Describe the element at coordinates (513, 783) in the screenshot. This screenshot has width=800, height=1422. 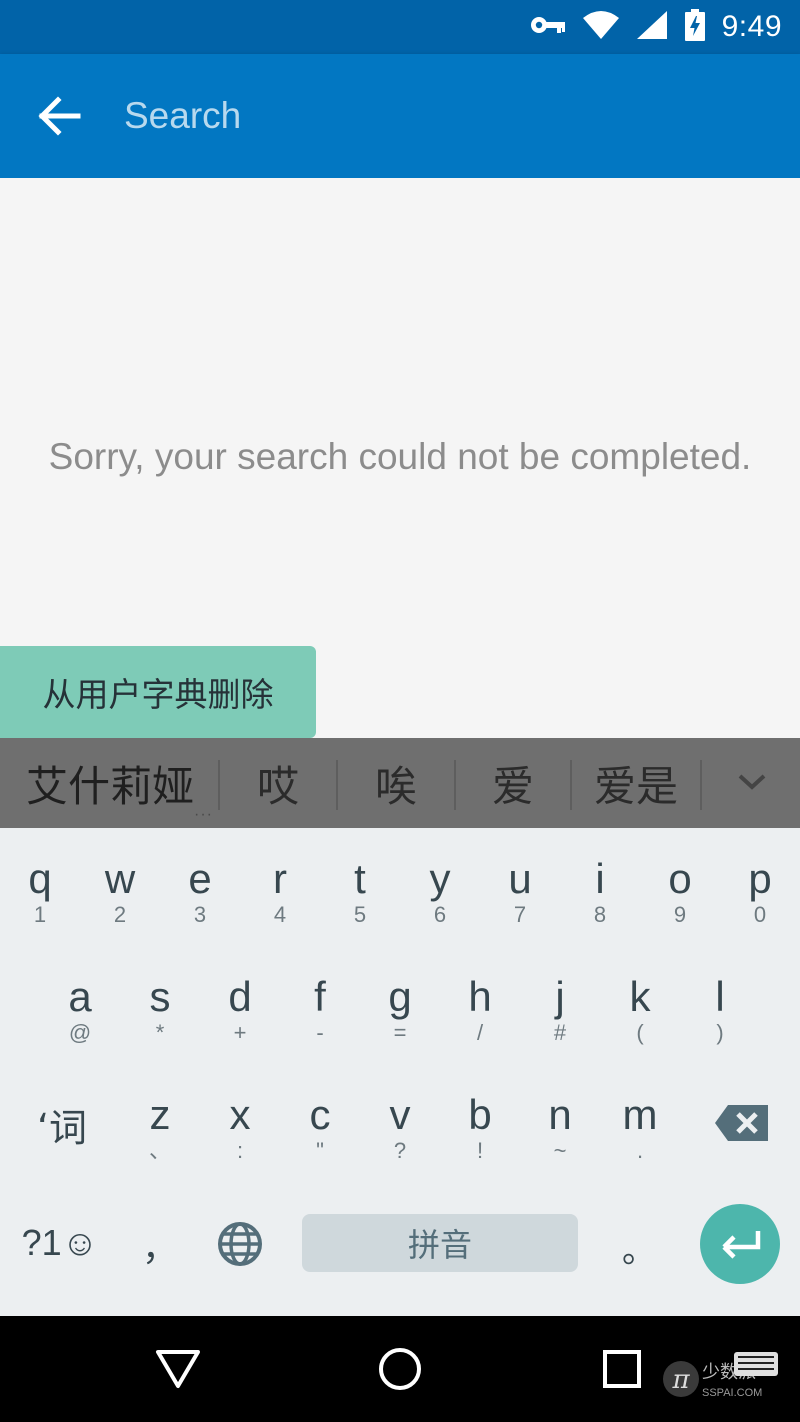
I see `candidate-item: 爱` at that location.